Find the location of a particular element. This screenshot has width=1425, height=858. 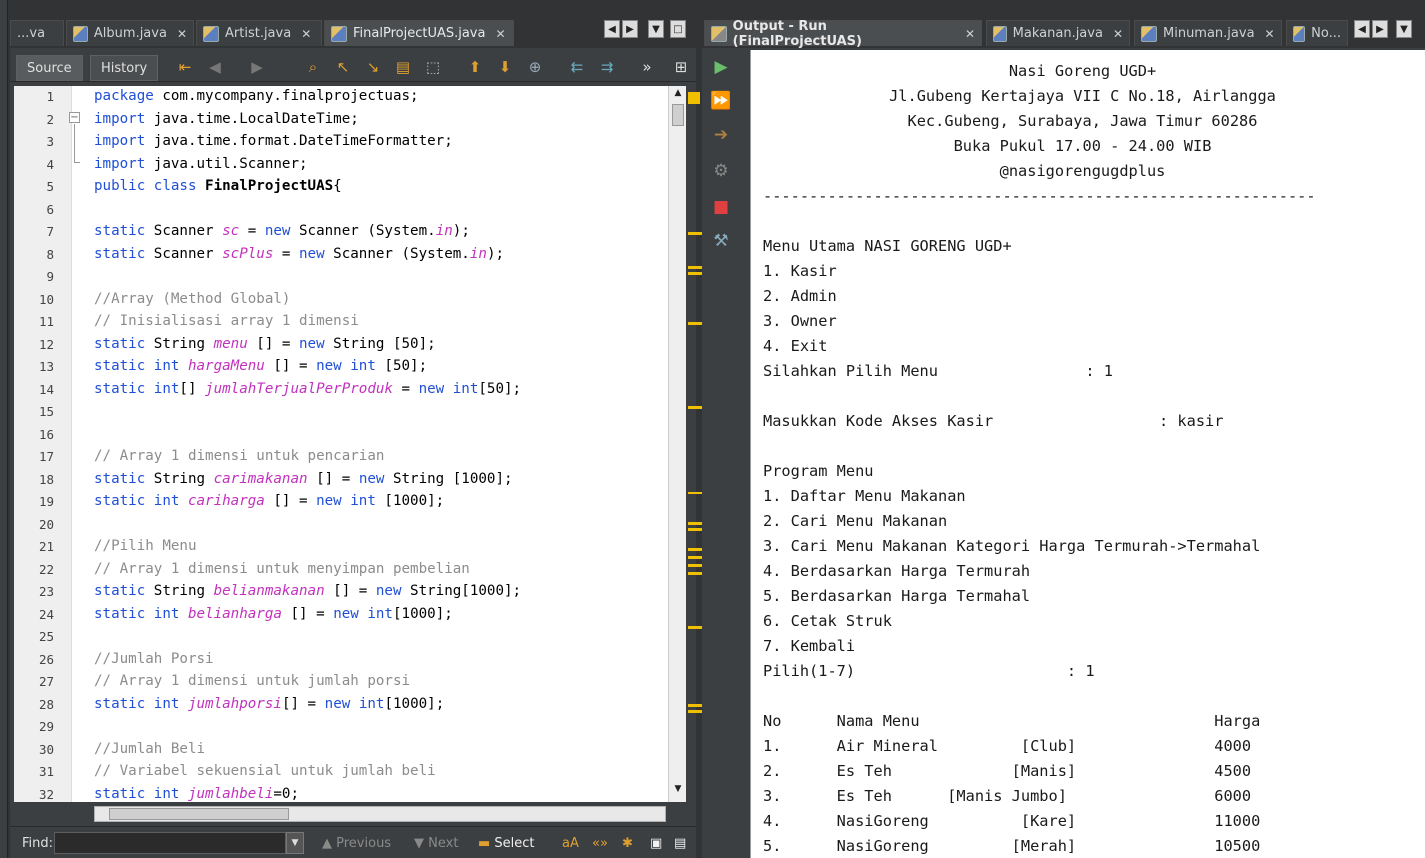

code-comment: //Pilih Menu is located at coordinates (145, 546).